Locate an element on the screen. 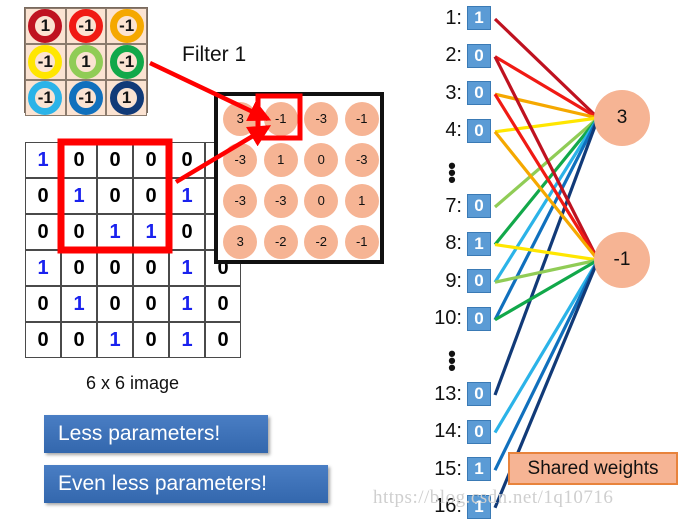  network-edges is located at coordinates (546, 263).